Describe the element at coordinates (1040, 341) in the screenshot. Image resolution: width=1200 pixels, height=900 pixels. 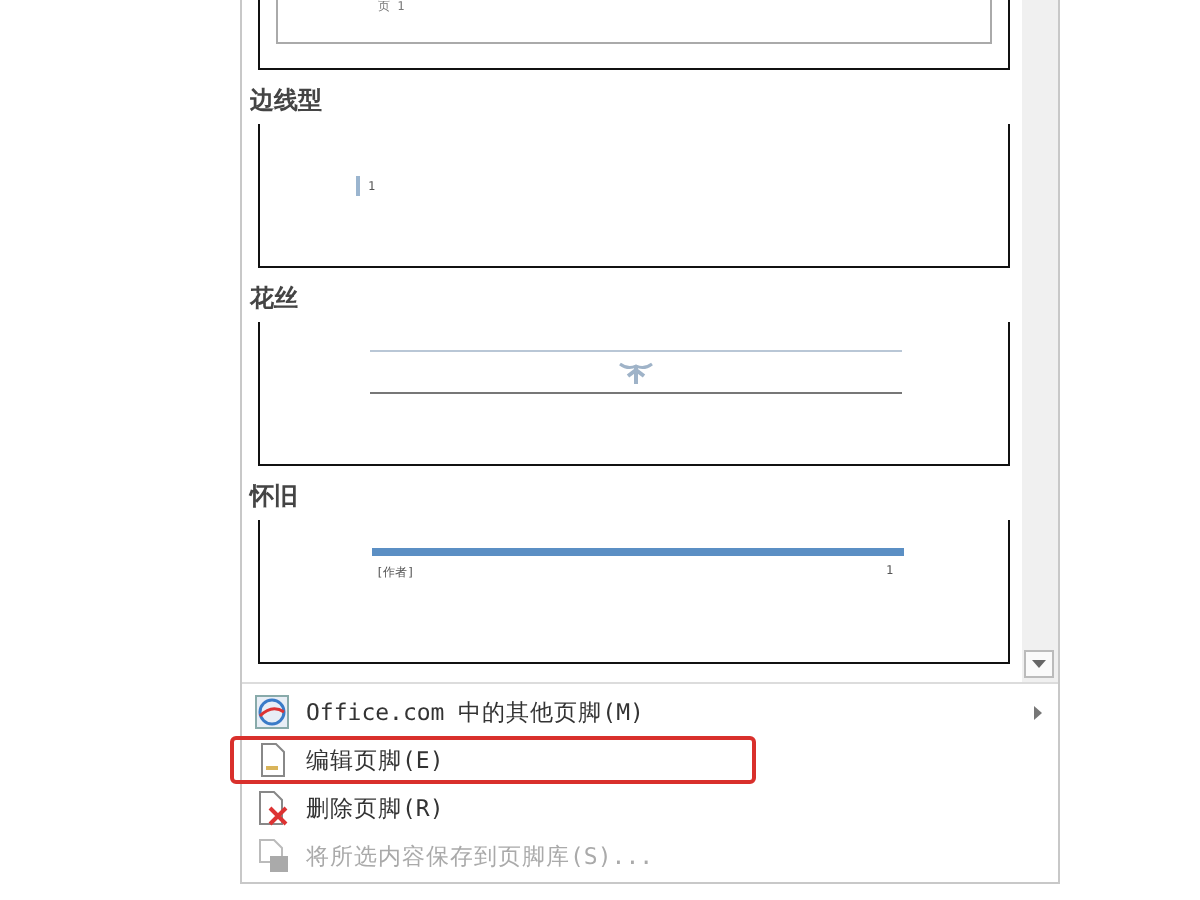
I see `scrollbar` at that location.